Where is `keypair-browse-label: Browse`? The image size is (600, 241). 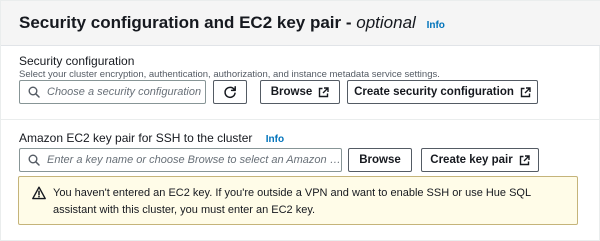
keypair-browse-label: Browse is located at coordinates (380, 160).